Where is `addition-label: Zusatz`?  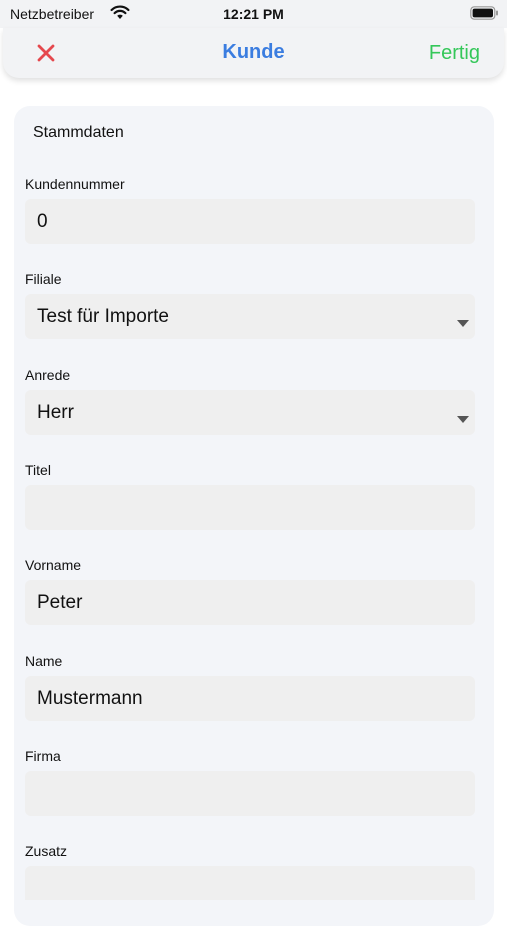 addition-label: Zusatz is located at coordinates (46, 851).